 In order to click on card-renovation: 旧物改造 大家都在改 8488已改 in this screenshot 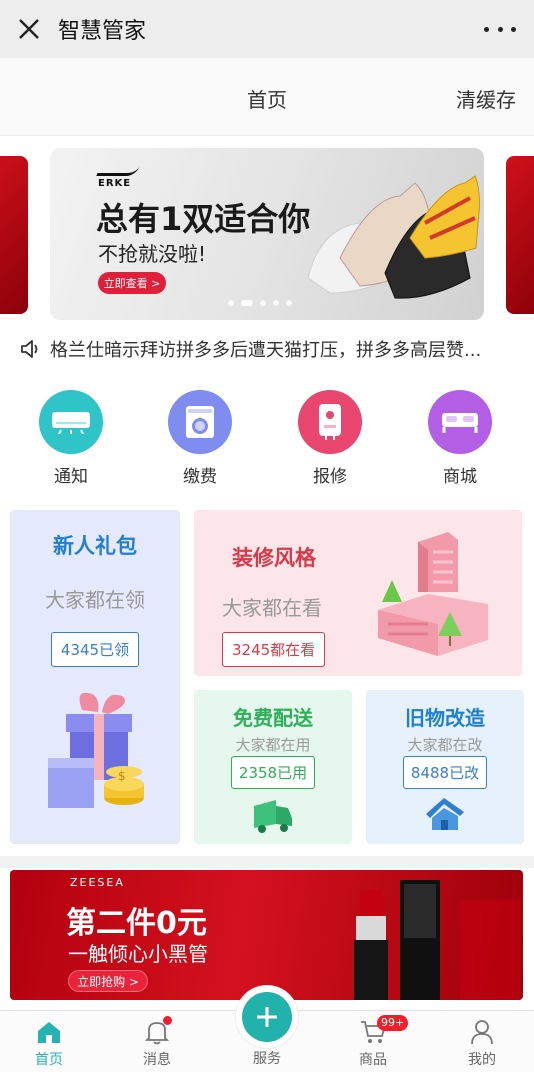, I will do `click(445, 767)`.